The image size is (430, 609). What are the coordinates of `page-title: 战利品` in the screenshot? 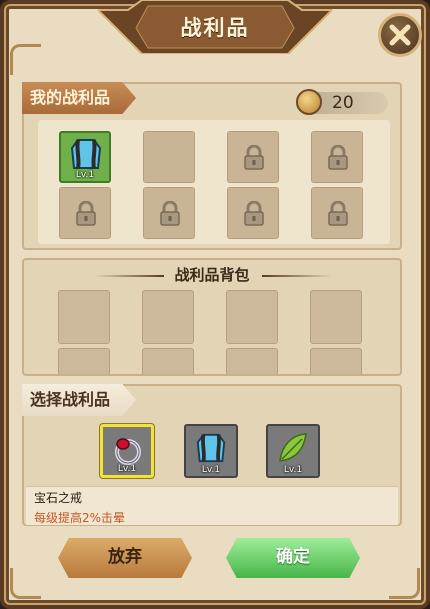 It's located at (215, 28).